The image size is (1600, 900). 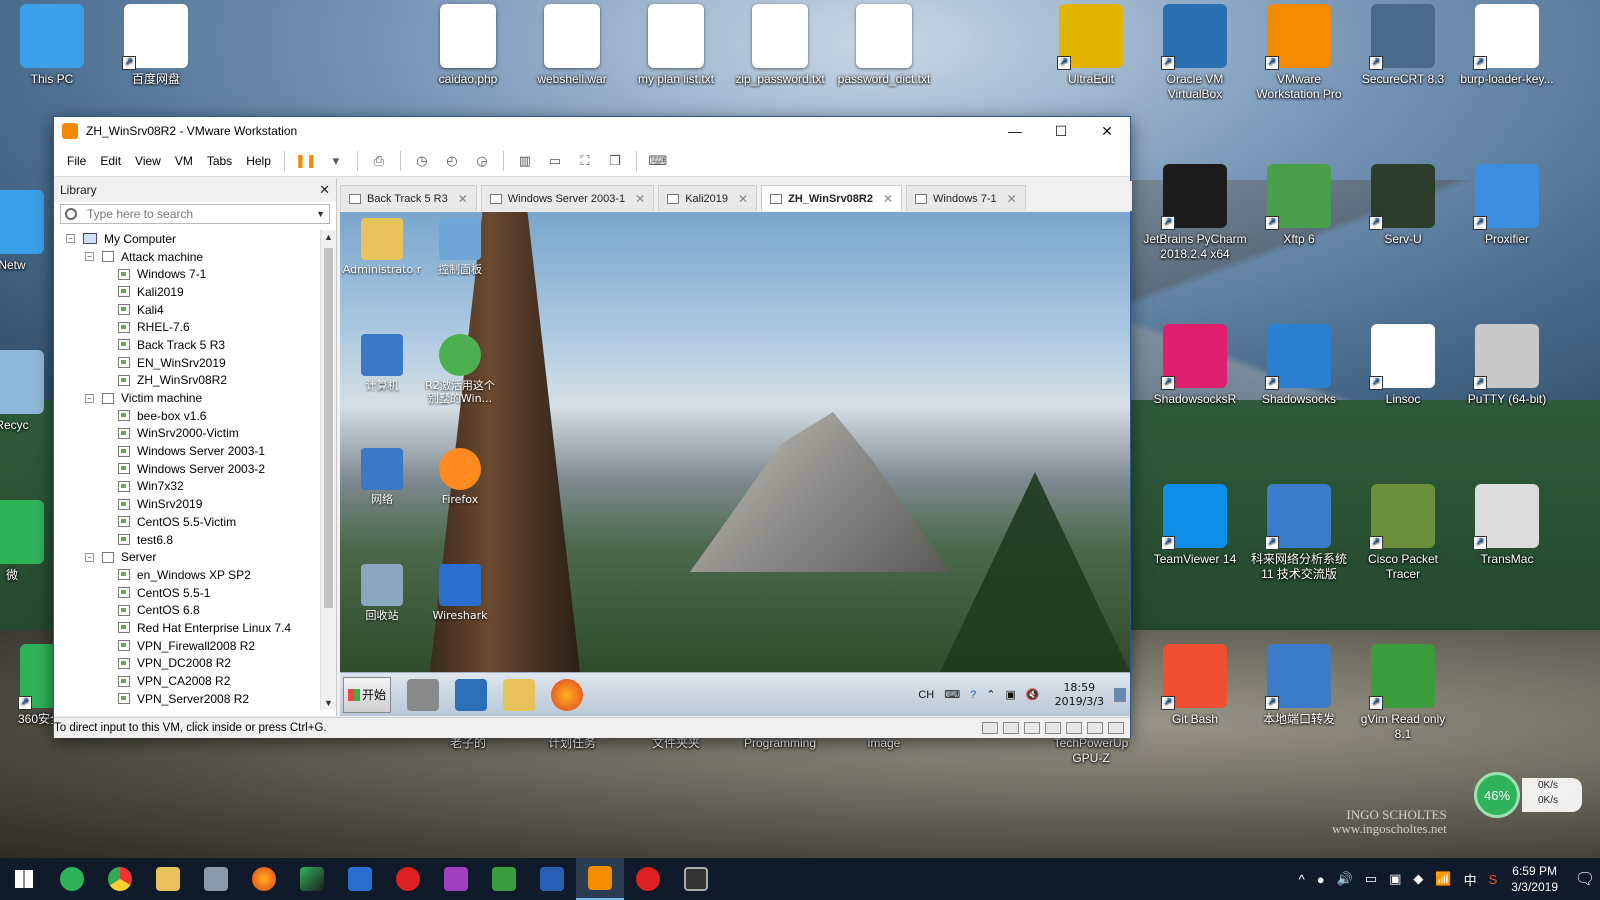 What do you see at coordinates (926, 695) in the screenshot?
I see `guest-ime: CH` at bounding box center [926, 695].